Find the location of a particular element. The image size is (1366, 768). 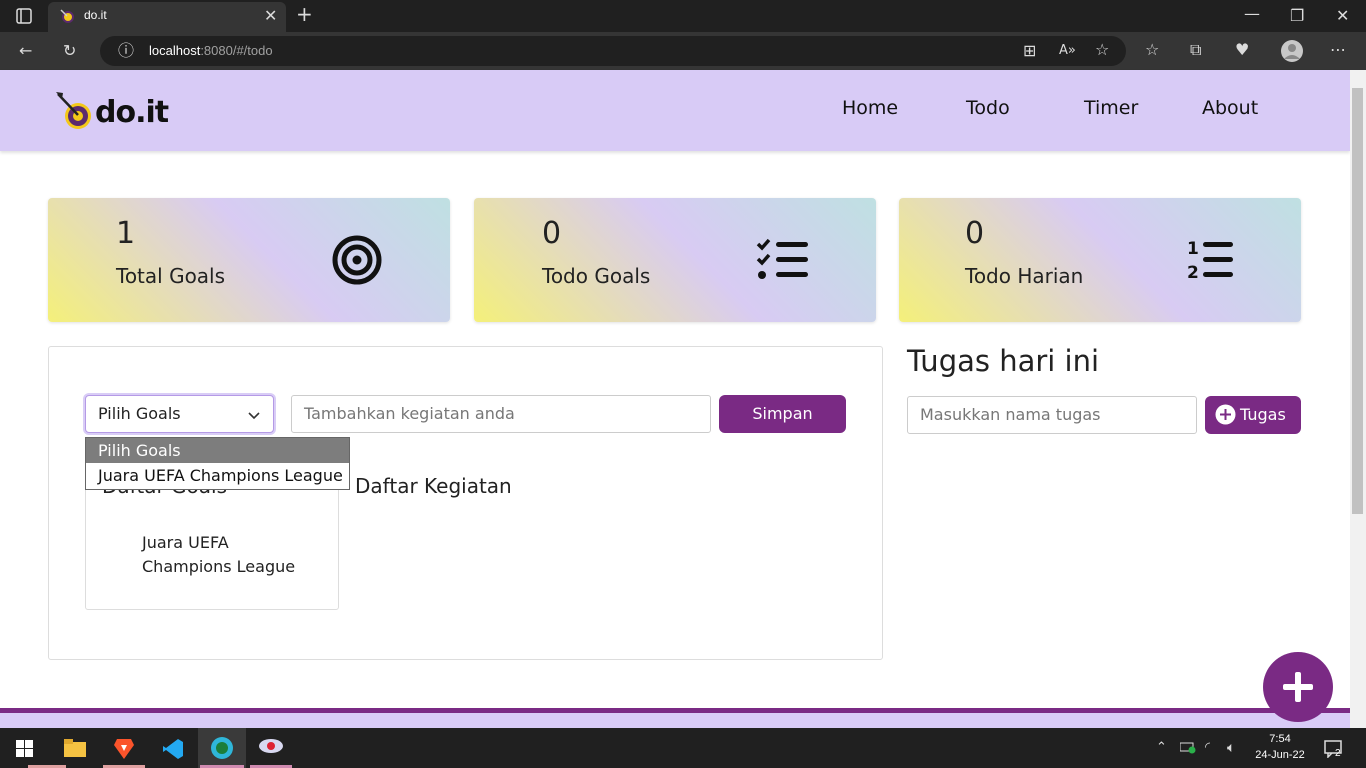

nav-todo: Todo is located at coordinates (988, 108).